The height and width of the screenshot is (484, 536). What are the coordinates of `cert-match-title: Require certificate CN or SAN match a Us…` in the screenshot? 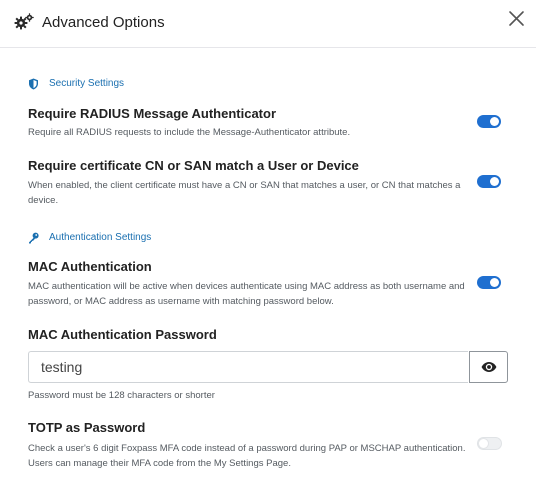 It's located at (193, 165).